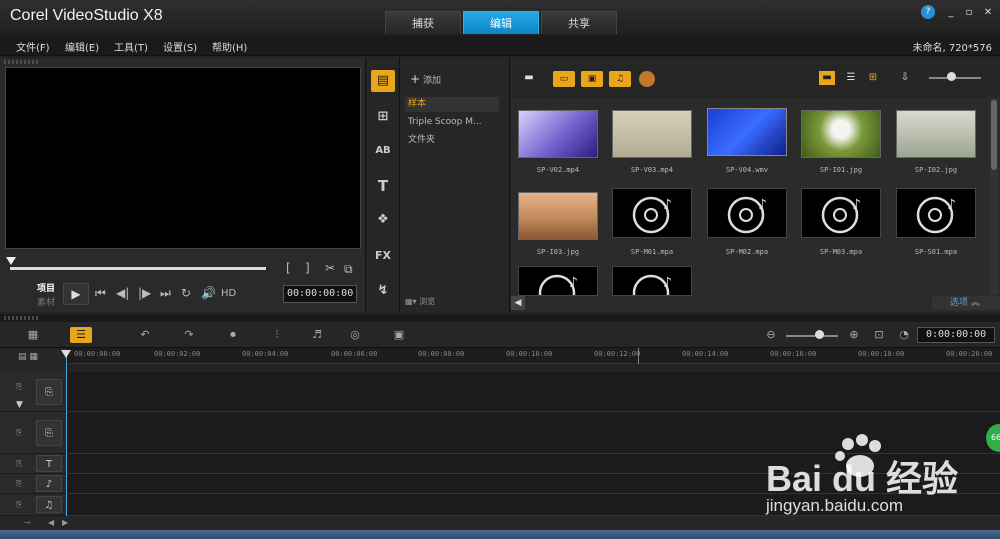 Image resolution: width=1000 pixels, height=539 pixels. What do you see at coordinates (936, 134) in the screenshot?
I see `media-thumb-sp-i02` at bounding box center [936, 134].